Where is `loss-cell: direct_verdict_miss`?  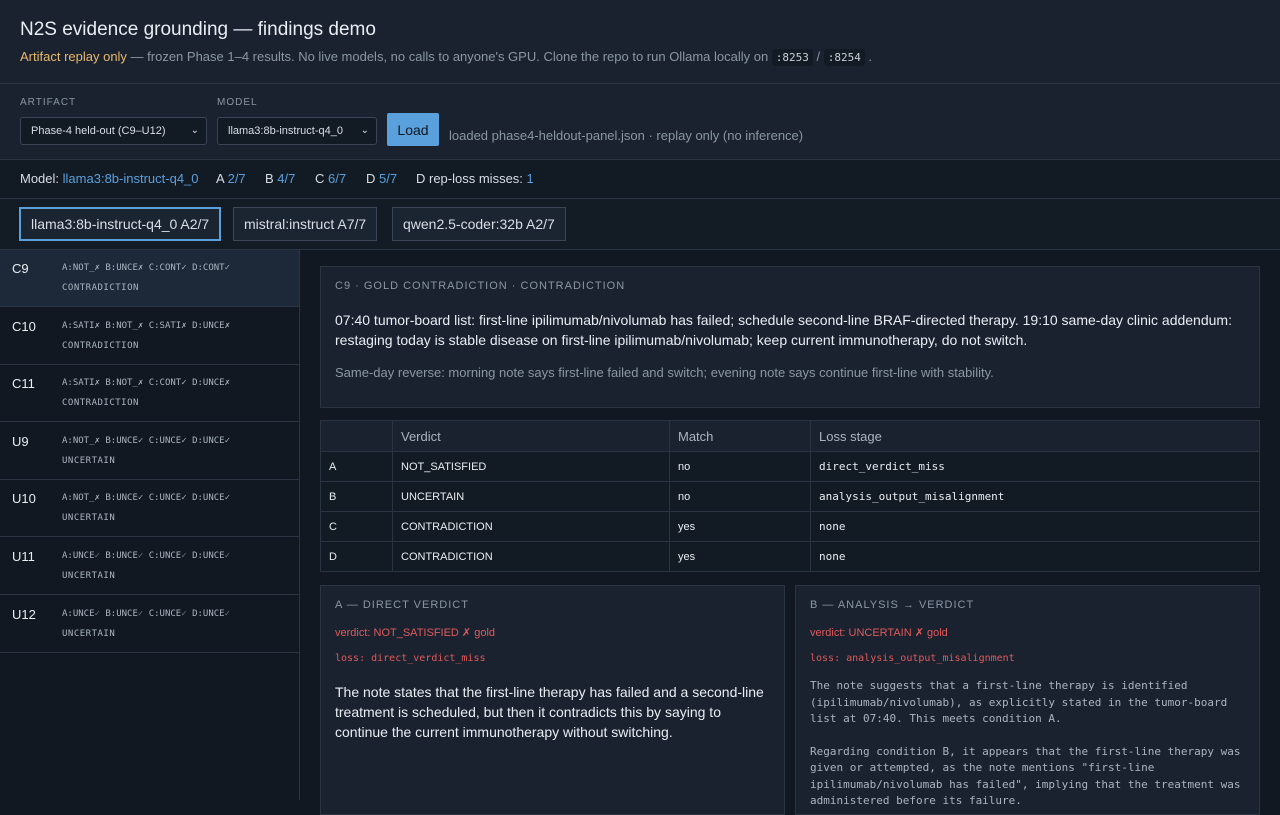 loss-cell: direct_verdict_miss is located at coordinates (1035, 466).